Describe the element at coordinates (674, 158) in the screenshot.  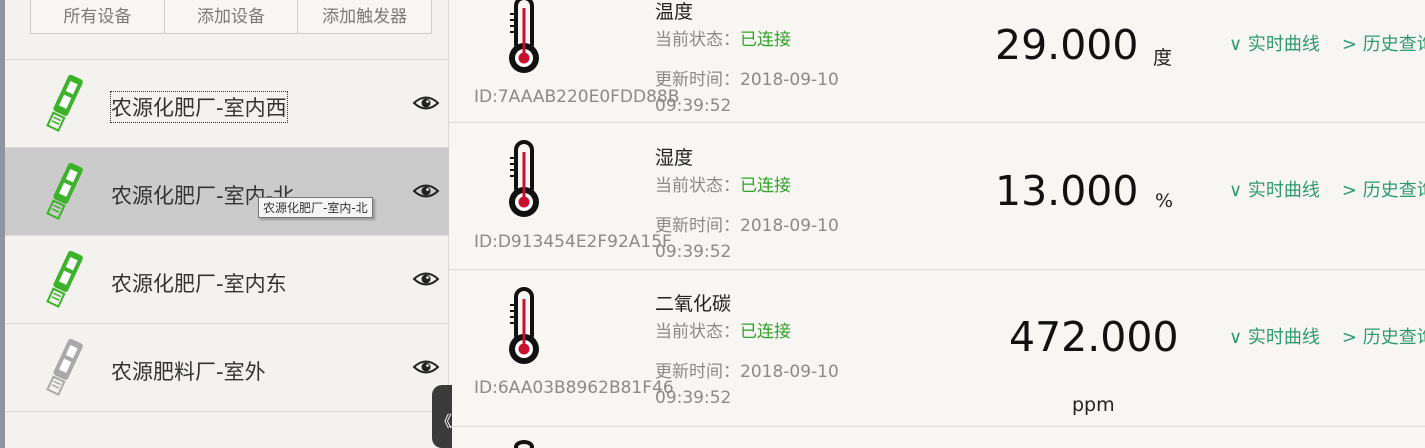
I see `sensor-name: 湿度` at that location.